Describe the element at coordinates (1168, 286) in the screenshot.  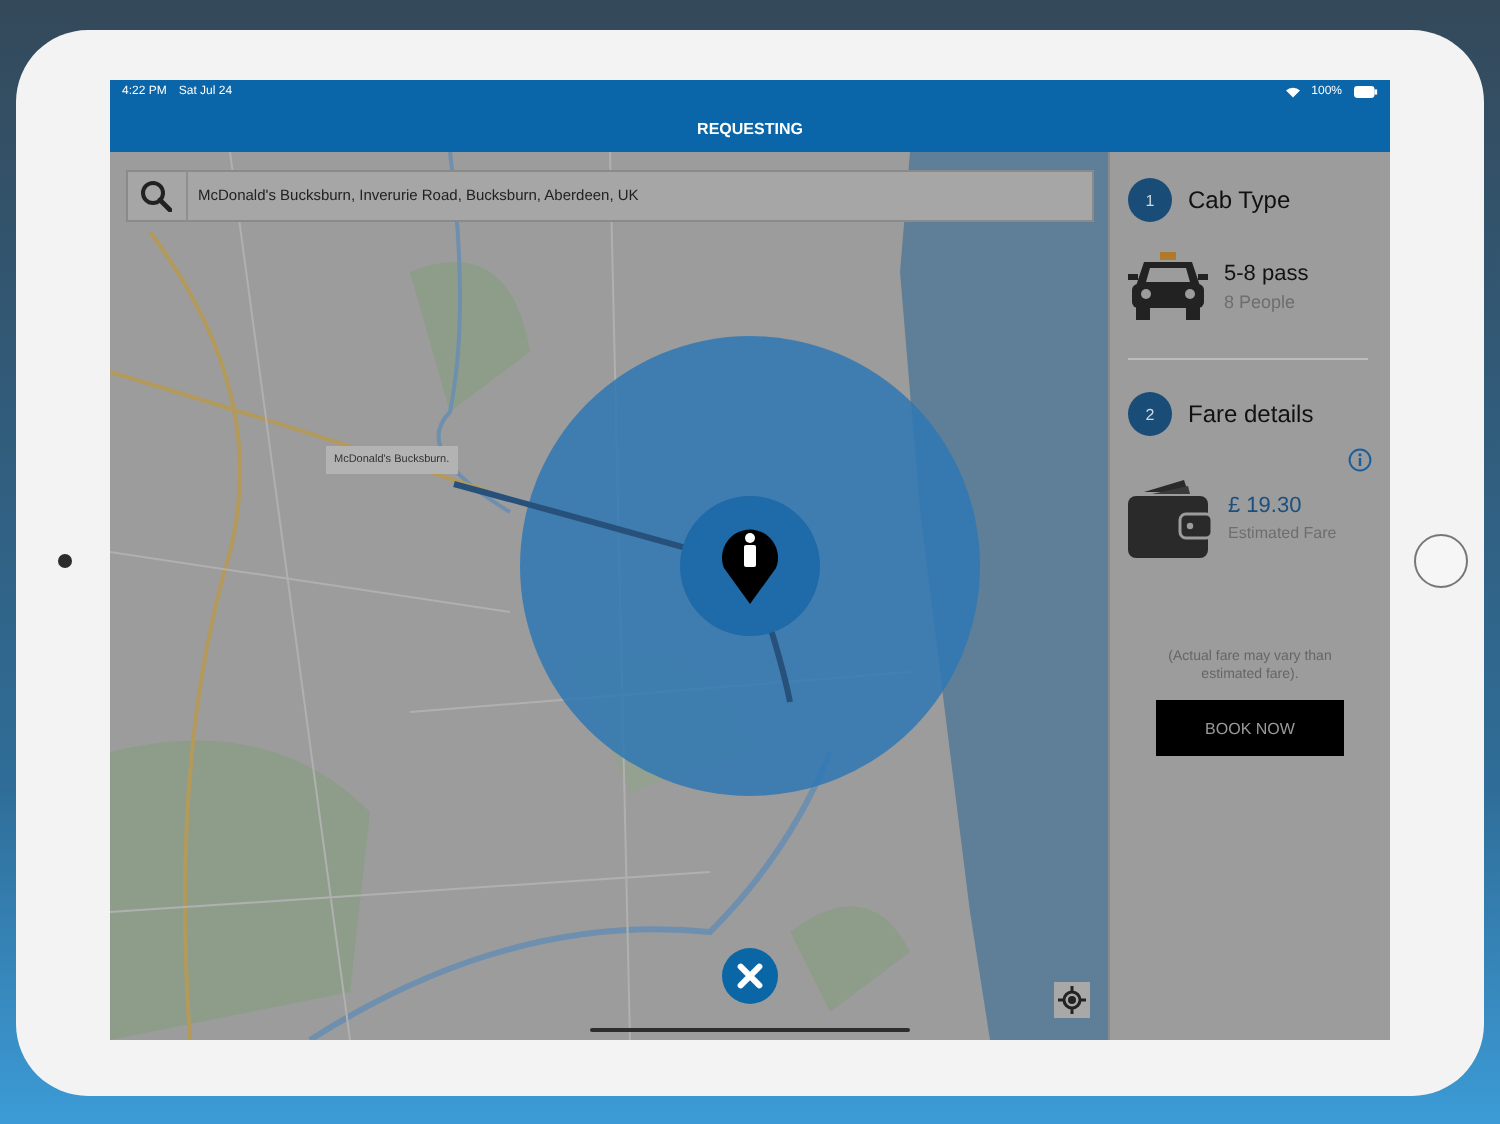
I see `taxi-icon` at that location.